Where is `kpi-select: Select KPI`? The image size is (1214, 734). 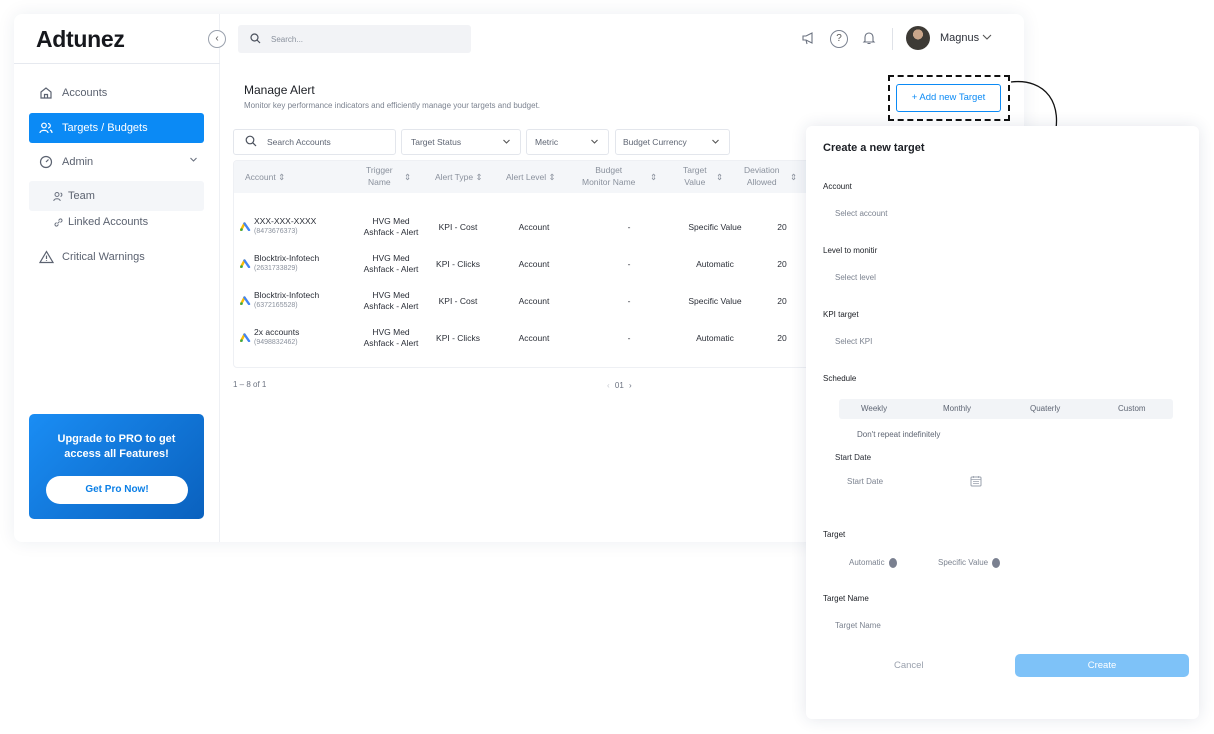
kpi-select: Select KPI is located at coordinates (853, 341).